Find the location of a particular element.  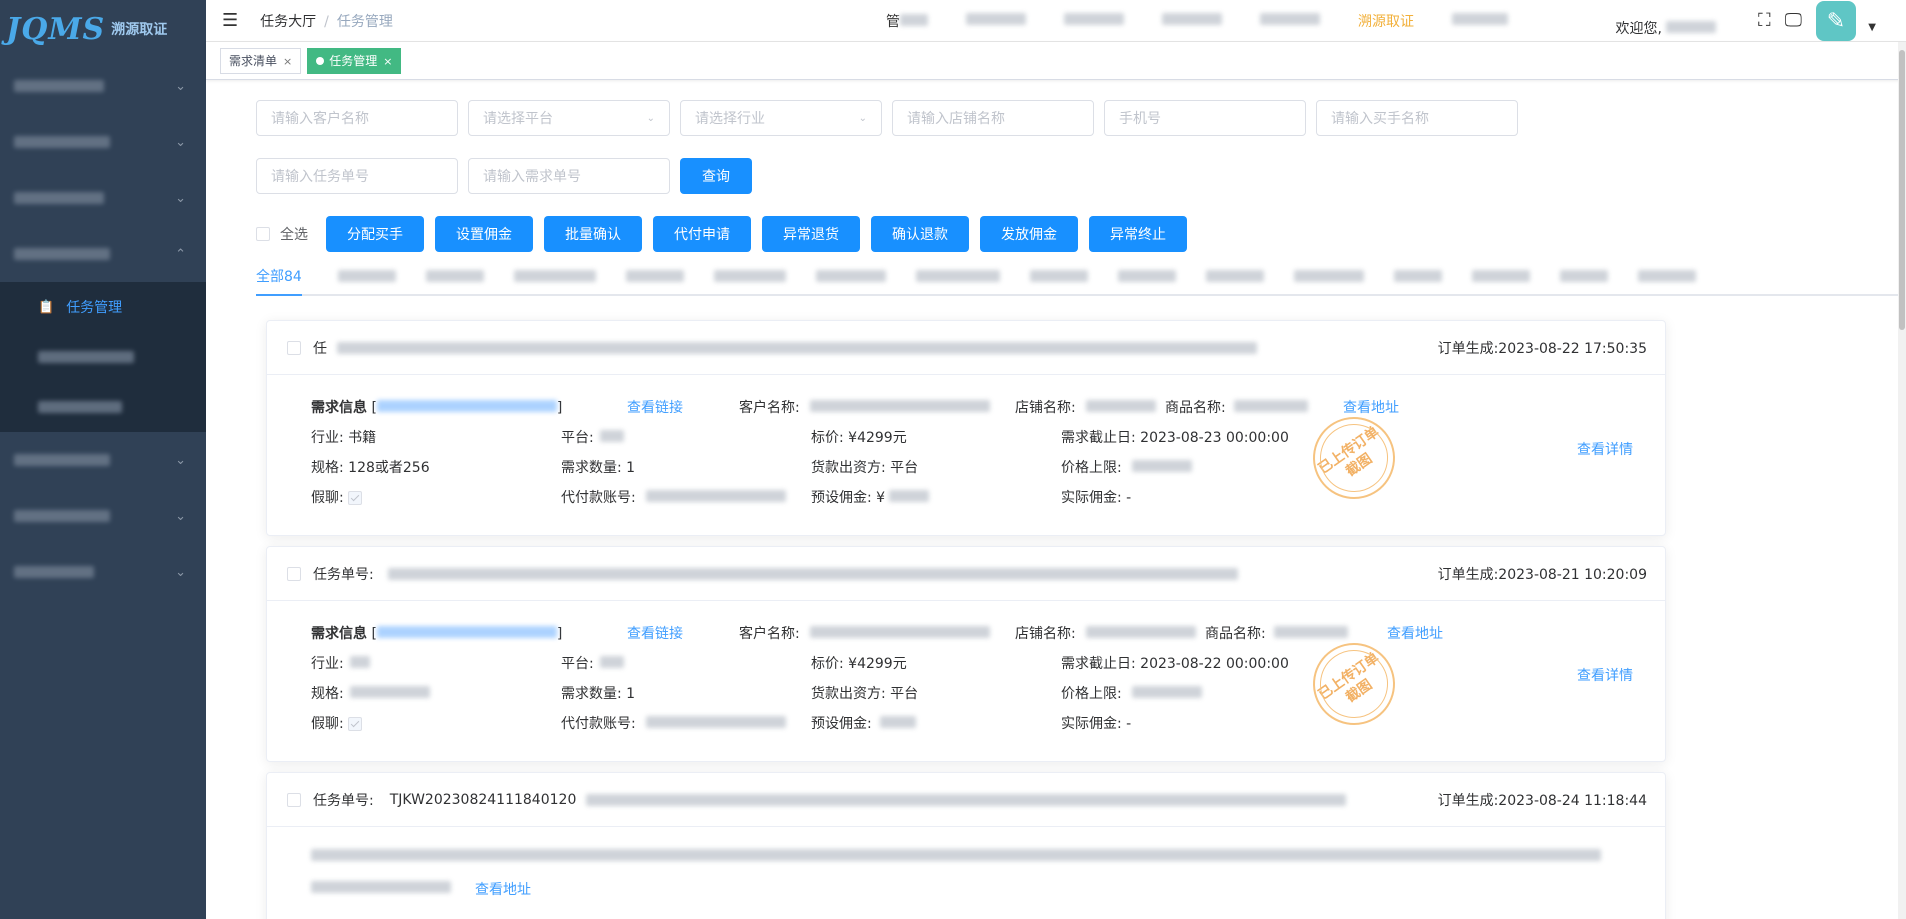

tags-view: 需求清单 × 任务管理 × is located at coordinates (1056, 61).